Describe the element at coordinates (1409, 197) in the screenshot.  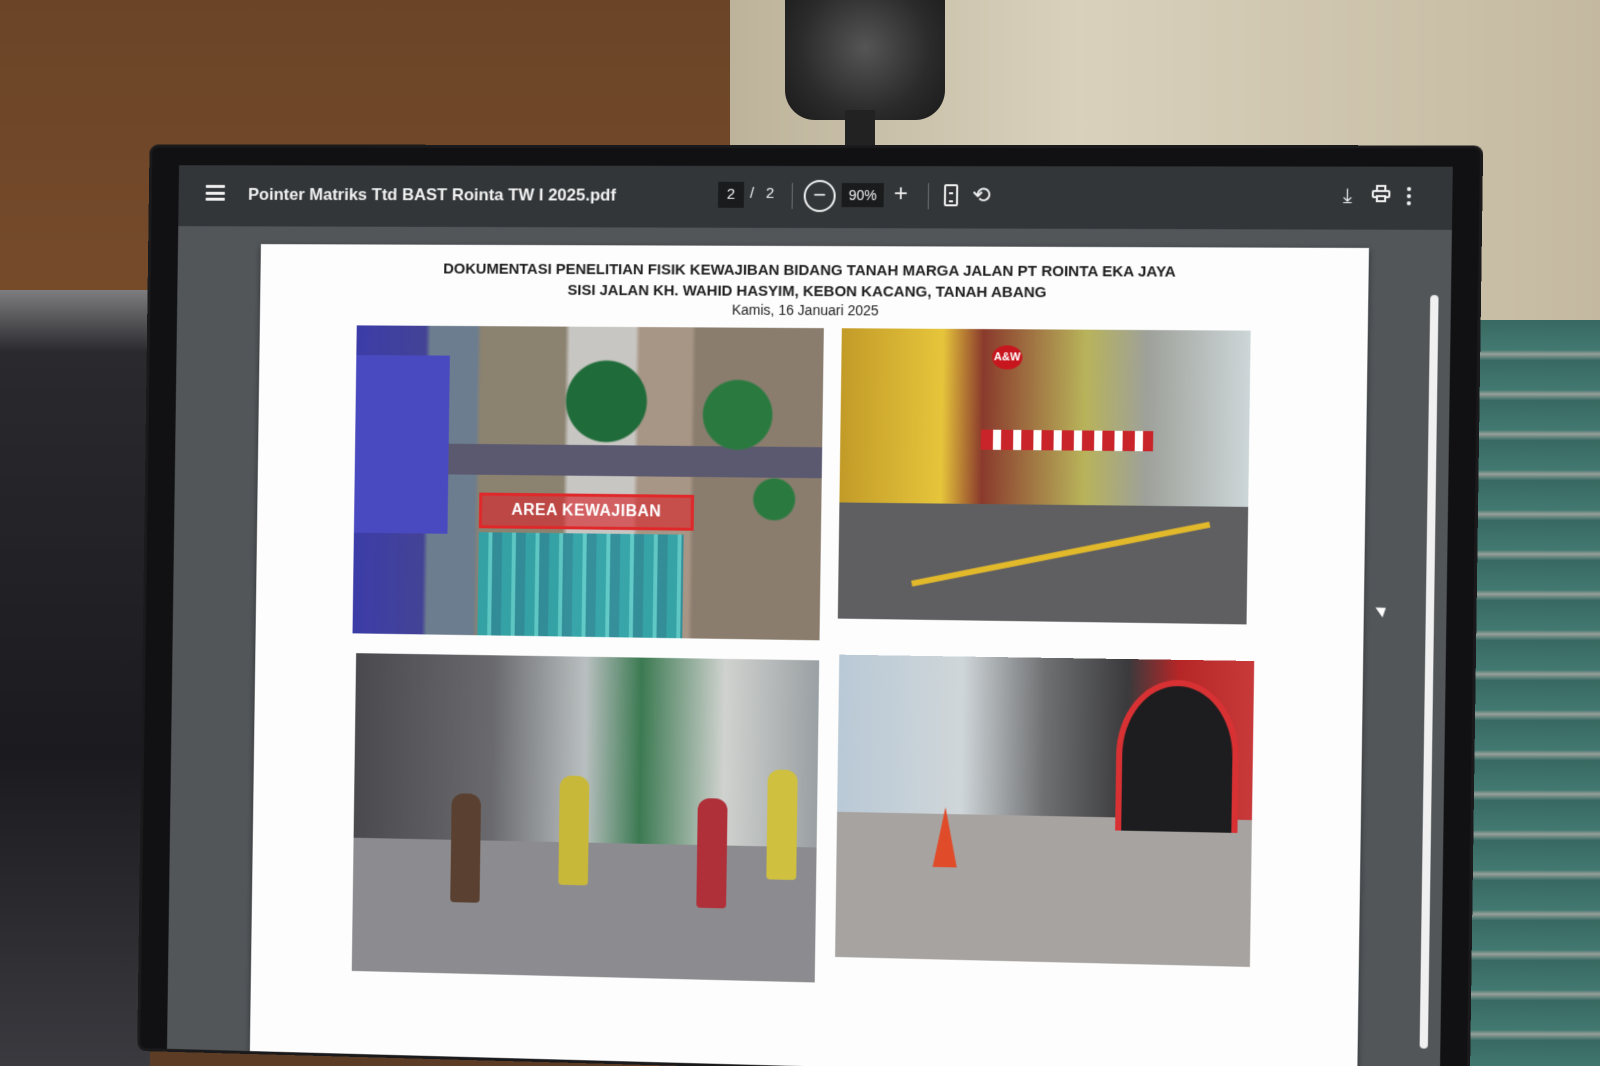
I see `more-icon` at that location.